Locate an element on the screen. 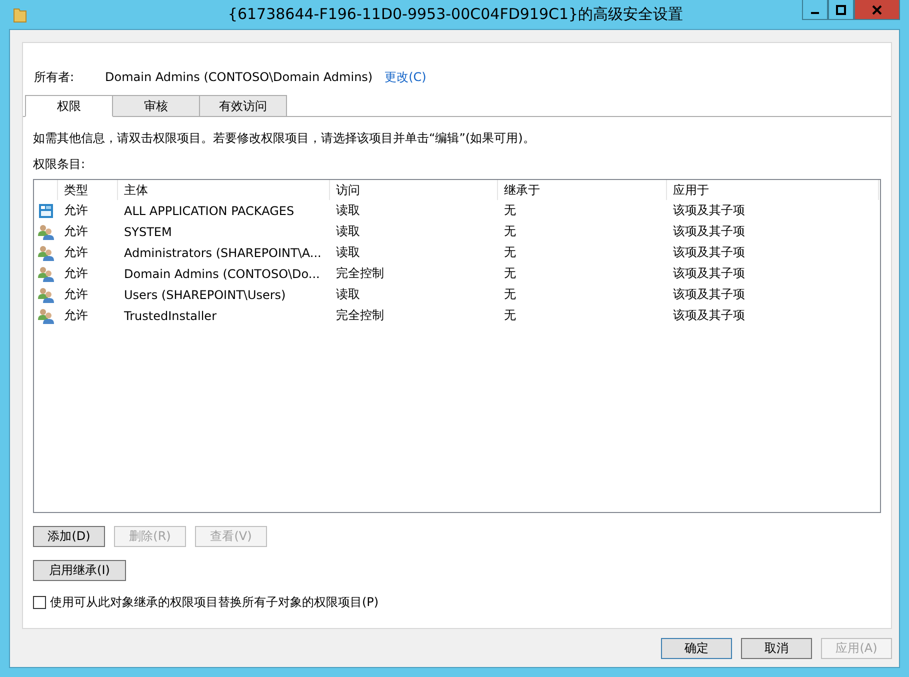 This screenshot has width=909, height=677. maximize-icon is located at coordinates (841, 9).